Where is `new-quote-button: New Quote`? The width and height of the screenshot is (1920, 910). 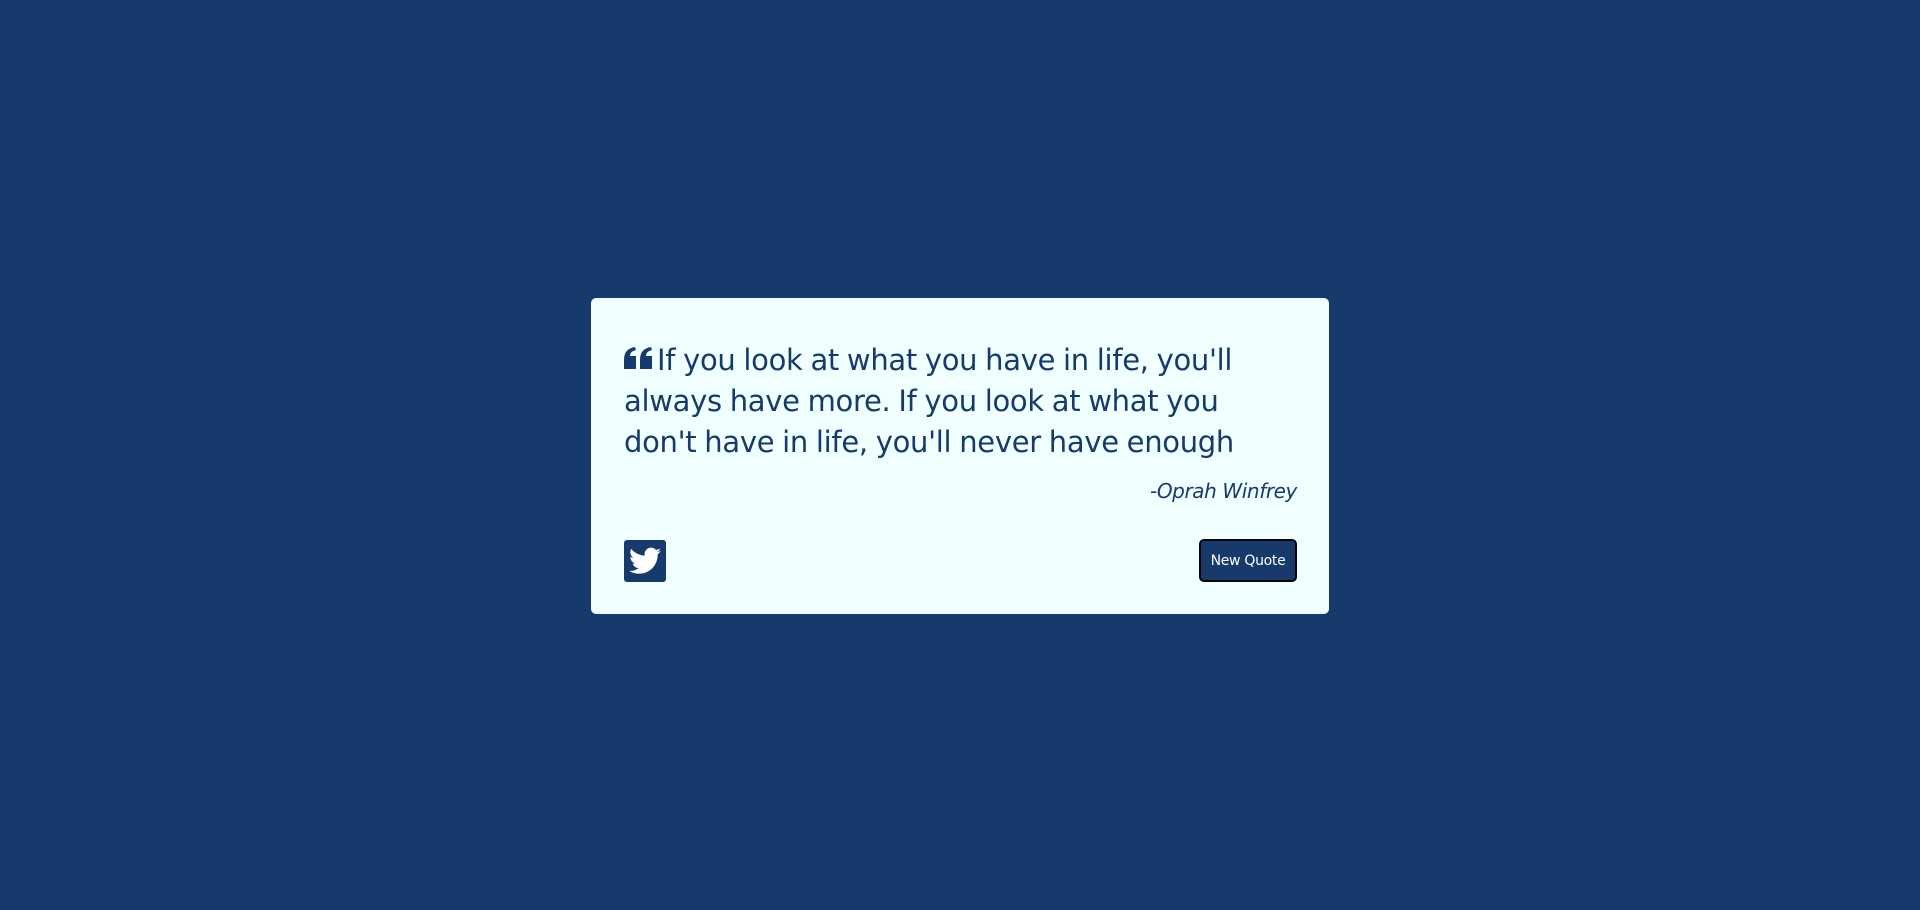
new-quote-button: New Quote is located at coordinates (1248, 560).